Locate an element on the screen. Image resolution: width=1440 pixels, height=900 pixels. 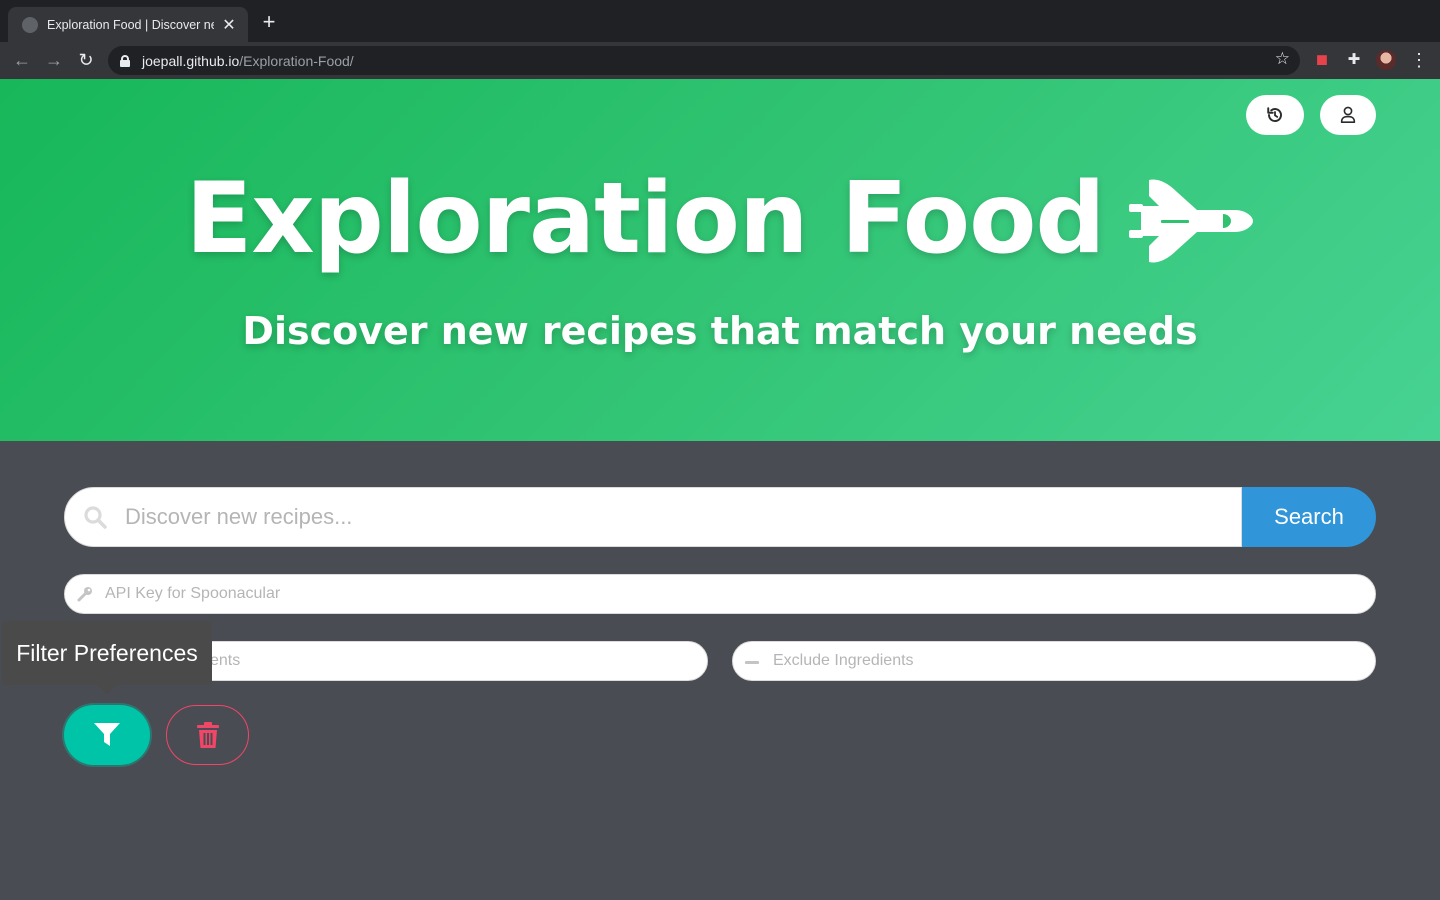
api-key-field is located at coordinates (720, 594).